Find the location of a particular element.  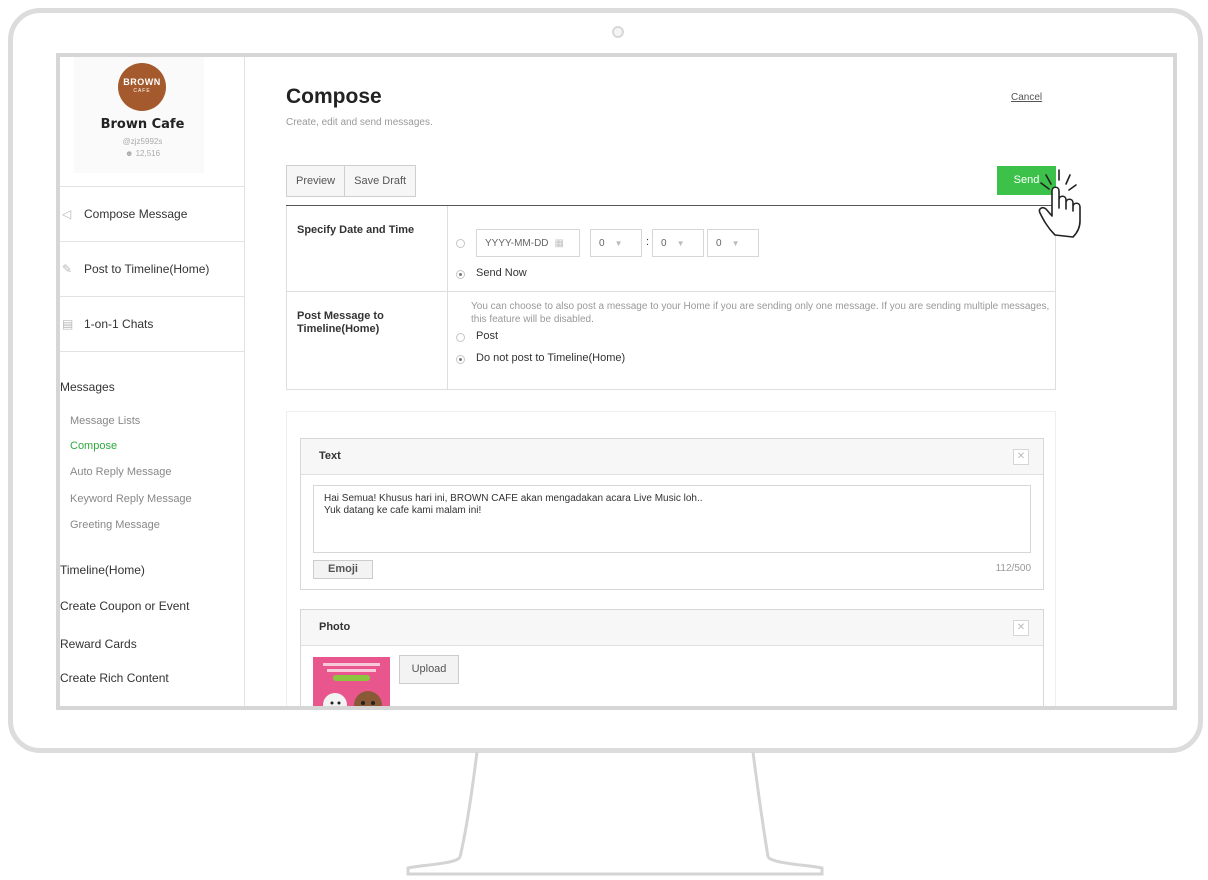

second-select: 0 ▼ is located at coordinates (733, 243).